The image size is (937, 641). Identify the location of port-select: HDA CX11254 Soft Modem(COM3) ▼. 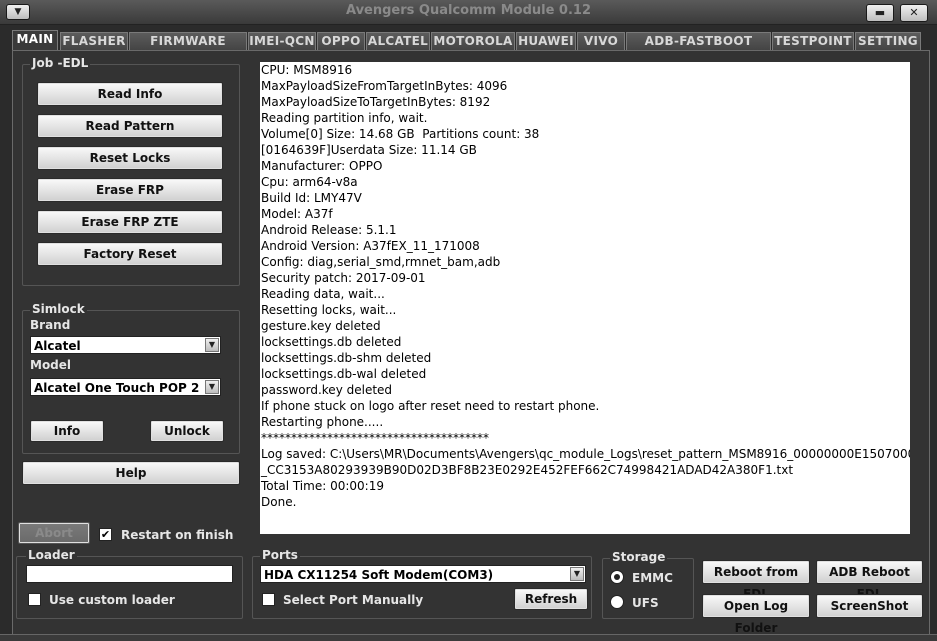
(423, 574).